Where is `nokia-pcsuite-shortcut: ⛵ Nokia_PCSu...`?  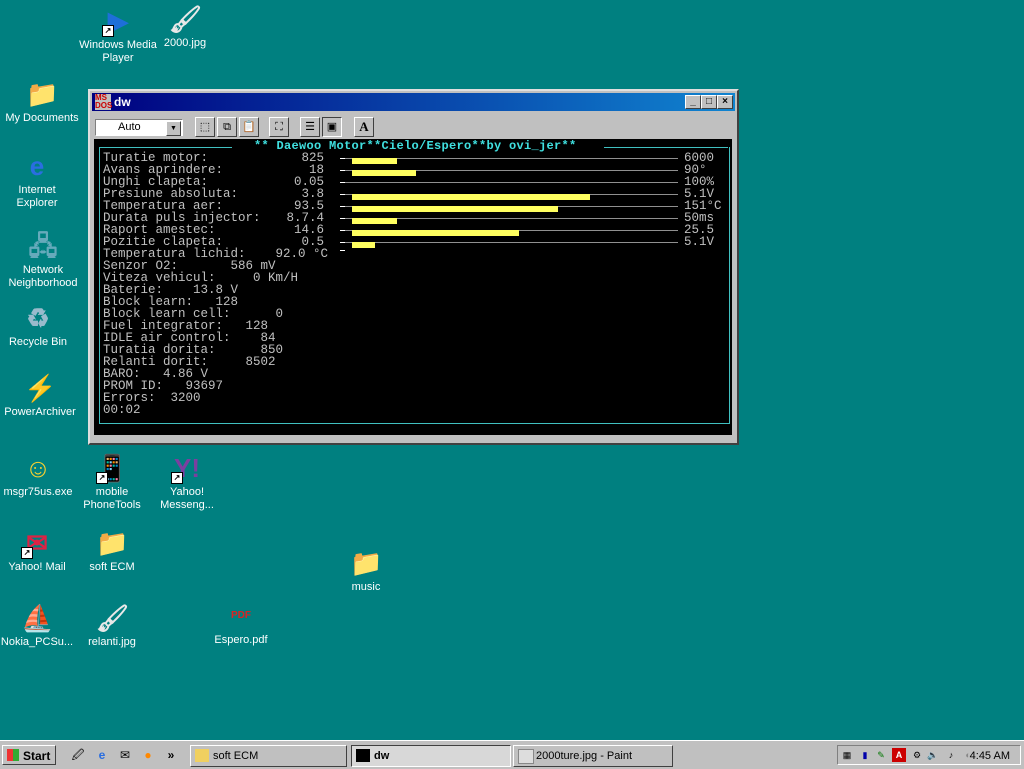 nokia-pcsuite-shortcut: ⛵ Nokia_PCSu... is located at coordinates (38, 625).